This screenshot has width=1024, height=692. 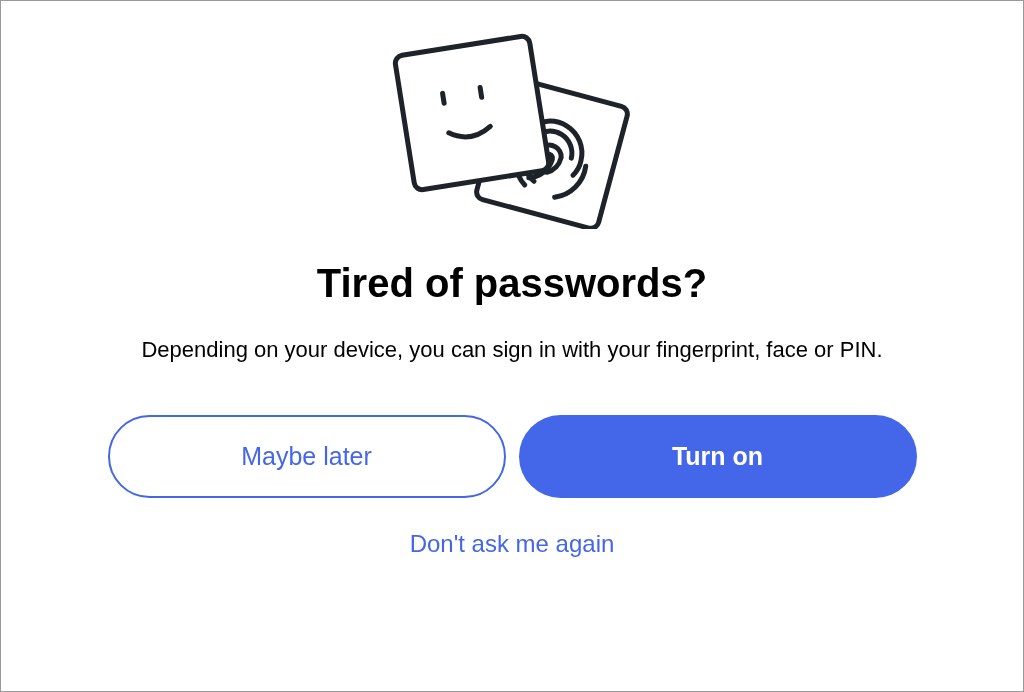 I want to click on maybe-later-button: Maybe later, so click(x=306, y=456).